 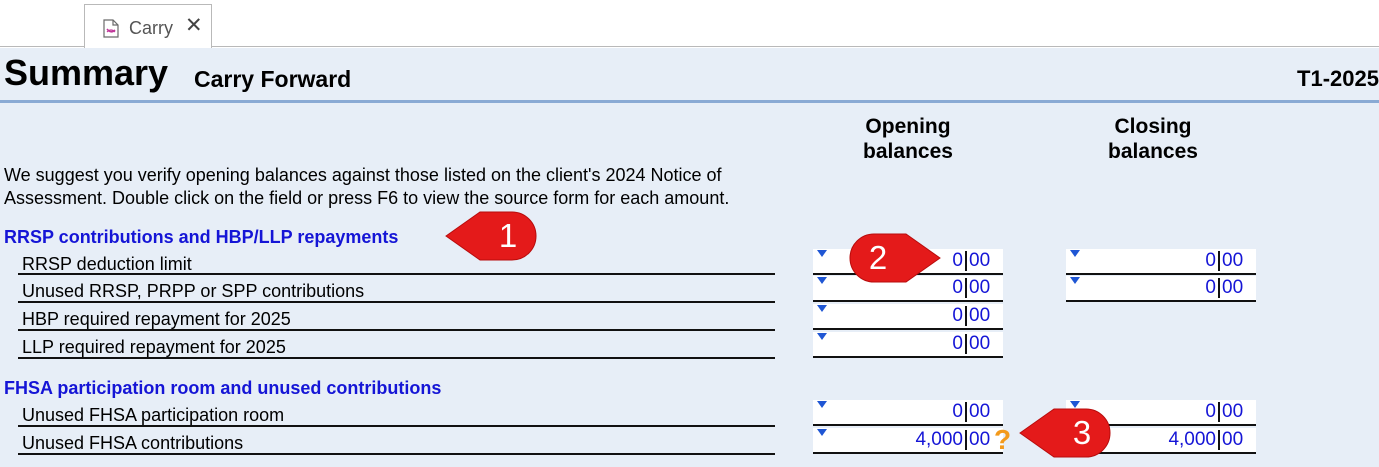 What do you see at coordinates (689, 101) in the screenshot?
I see `title-divider` at bounding box center [689, 101].